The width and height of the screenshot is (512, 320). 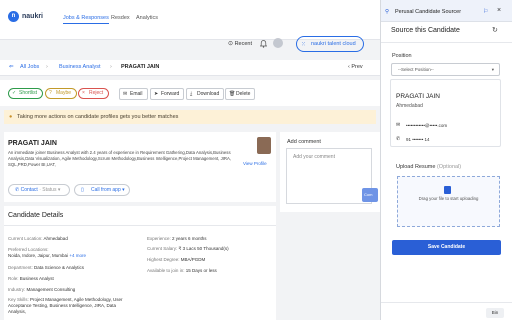 What do you see at coordinates (106, 190) in the screenshot?
I see `call-label: Call from app` at bounding box center [106, 190].